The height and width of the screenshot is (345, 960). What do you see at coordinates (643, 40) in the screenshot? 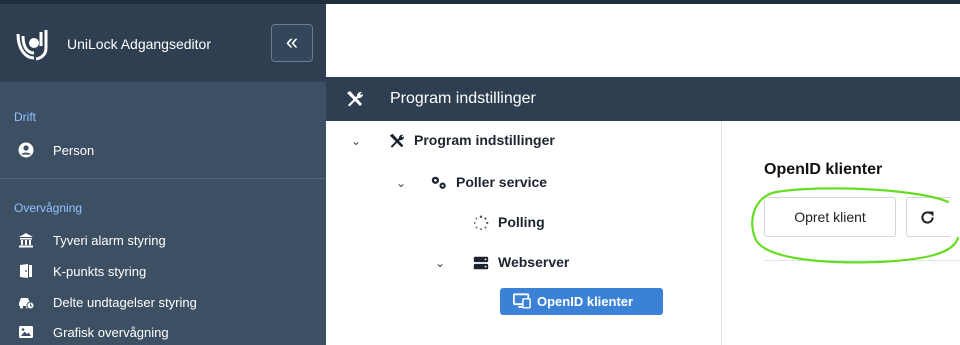
I see `top-bar` at bounding box center [643, 40].